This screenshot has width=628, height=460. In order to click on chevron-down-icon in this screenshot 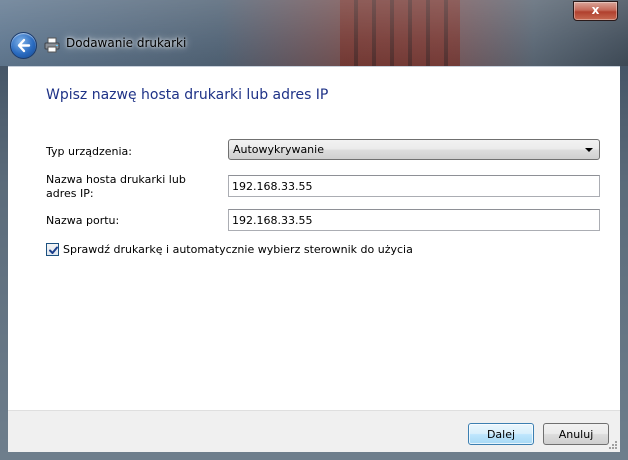, I will do `click(589, 150)`.